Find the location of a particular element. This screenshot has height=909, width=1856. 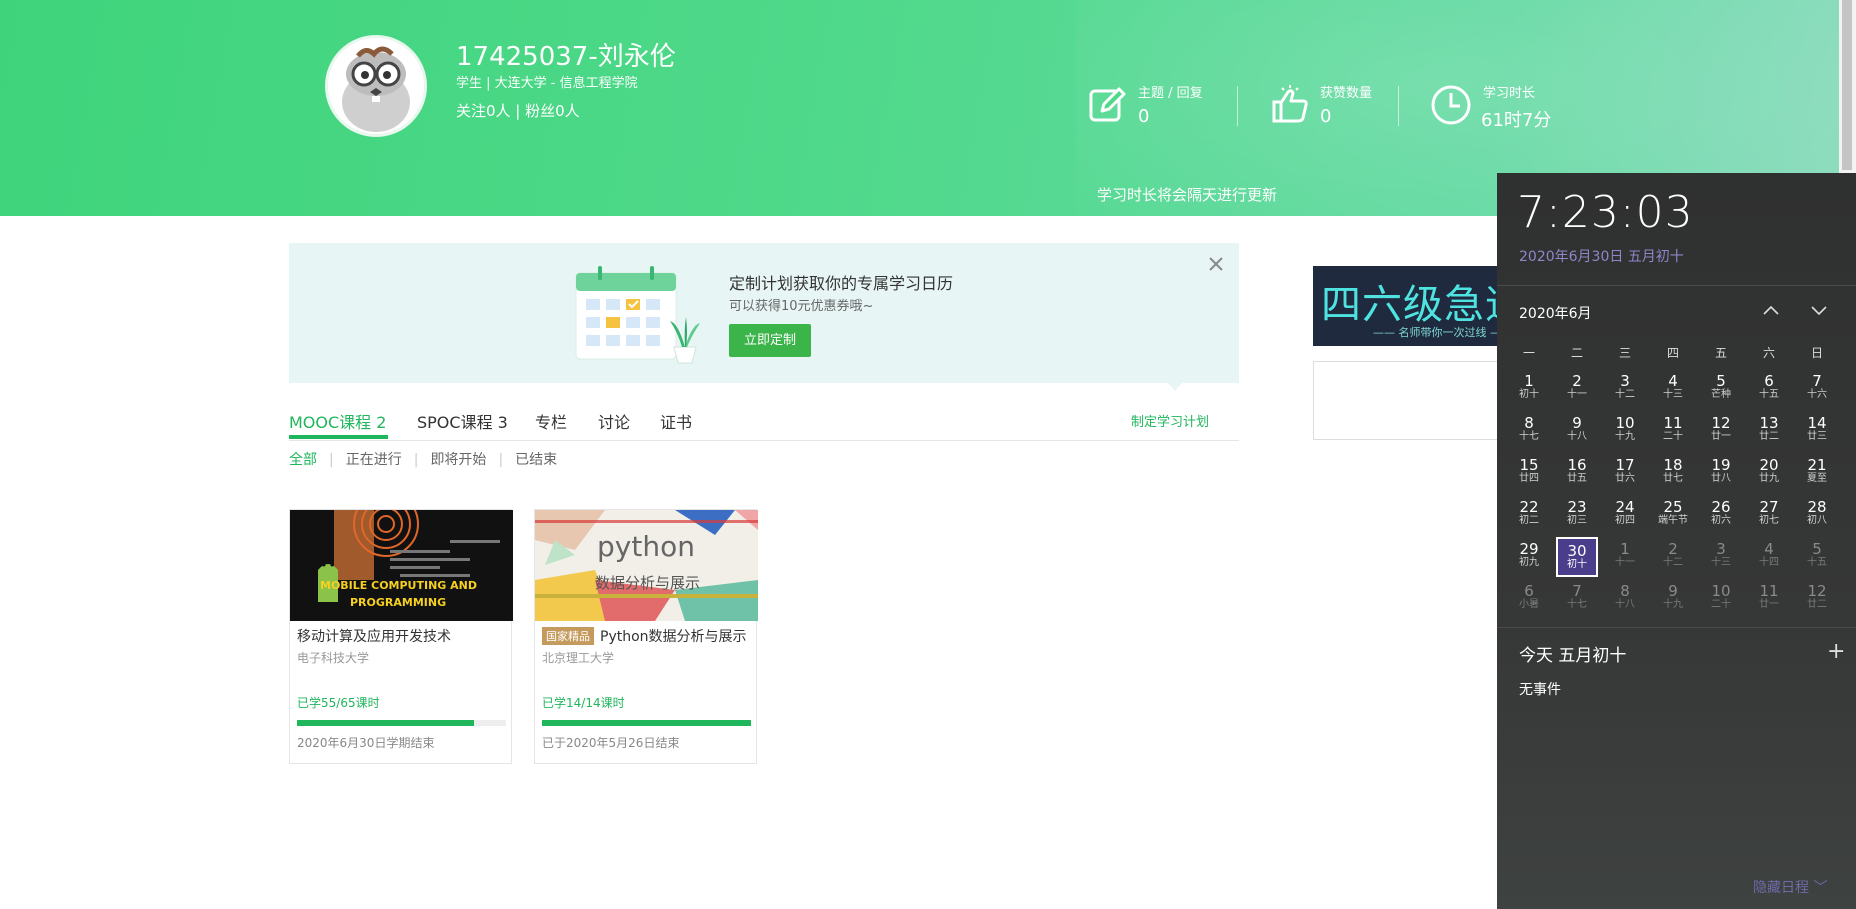

calendar-day: 10 十九 is located at coordinates (1625, 431).